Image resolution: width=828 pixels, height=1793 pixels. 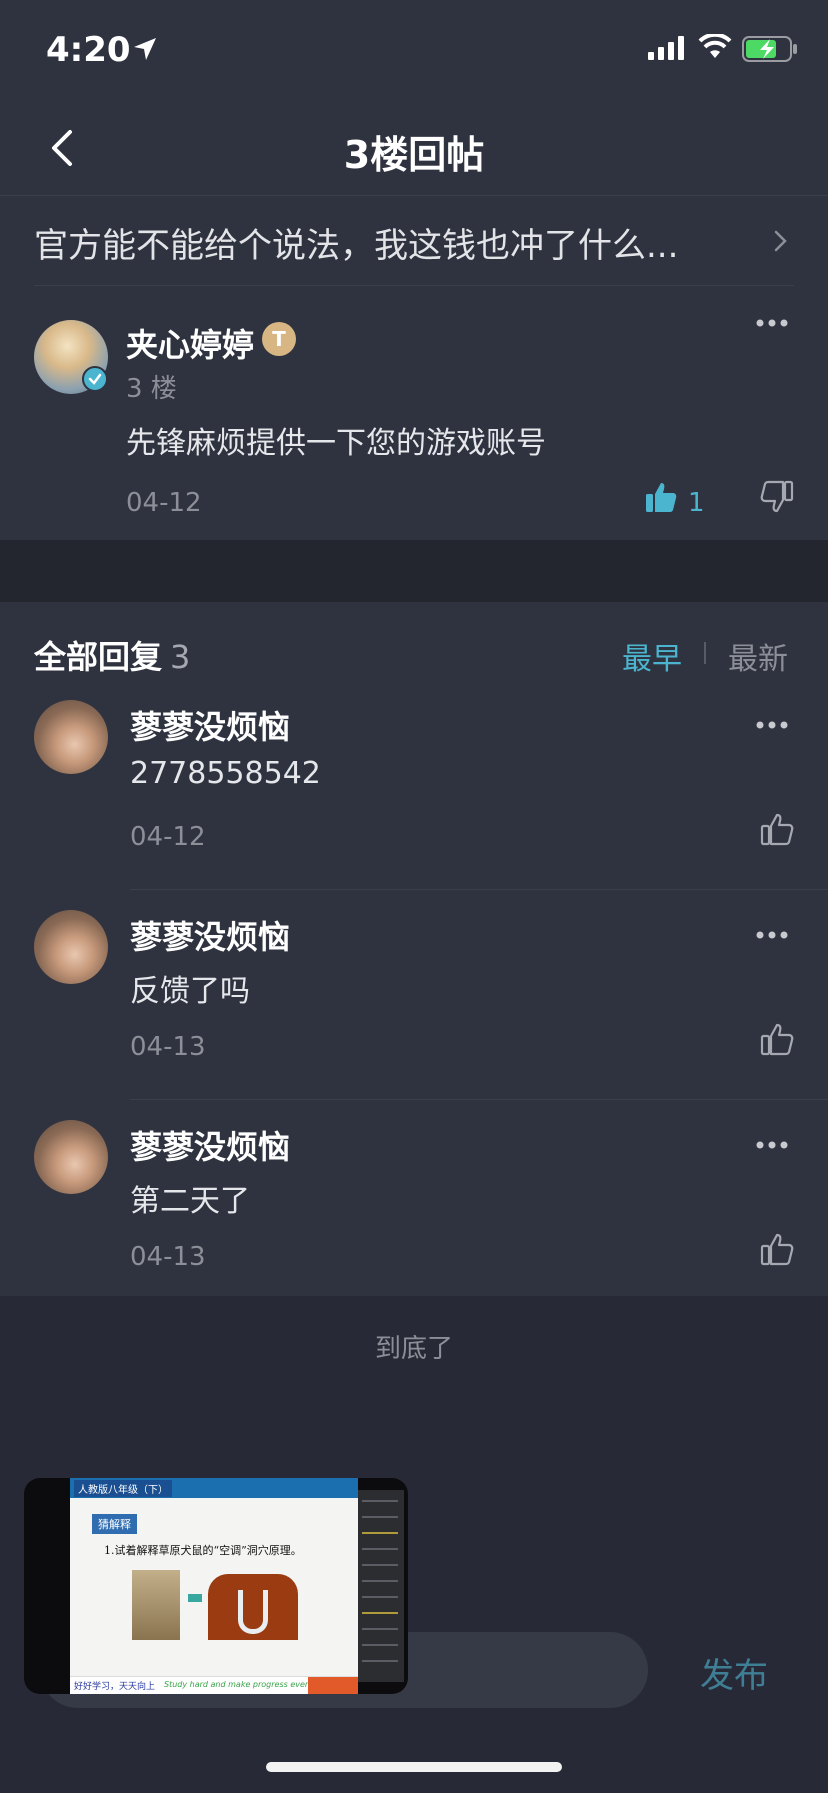 What do you see at coordinates (88, 50) in the screenshot?
I see `status-time: 4:20` at bounding box center [88, 50].